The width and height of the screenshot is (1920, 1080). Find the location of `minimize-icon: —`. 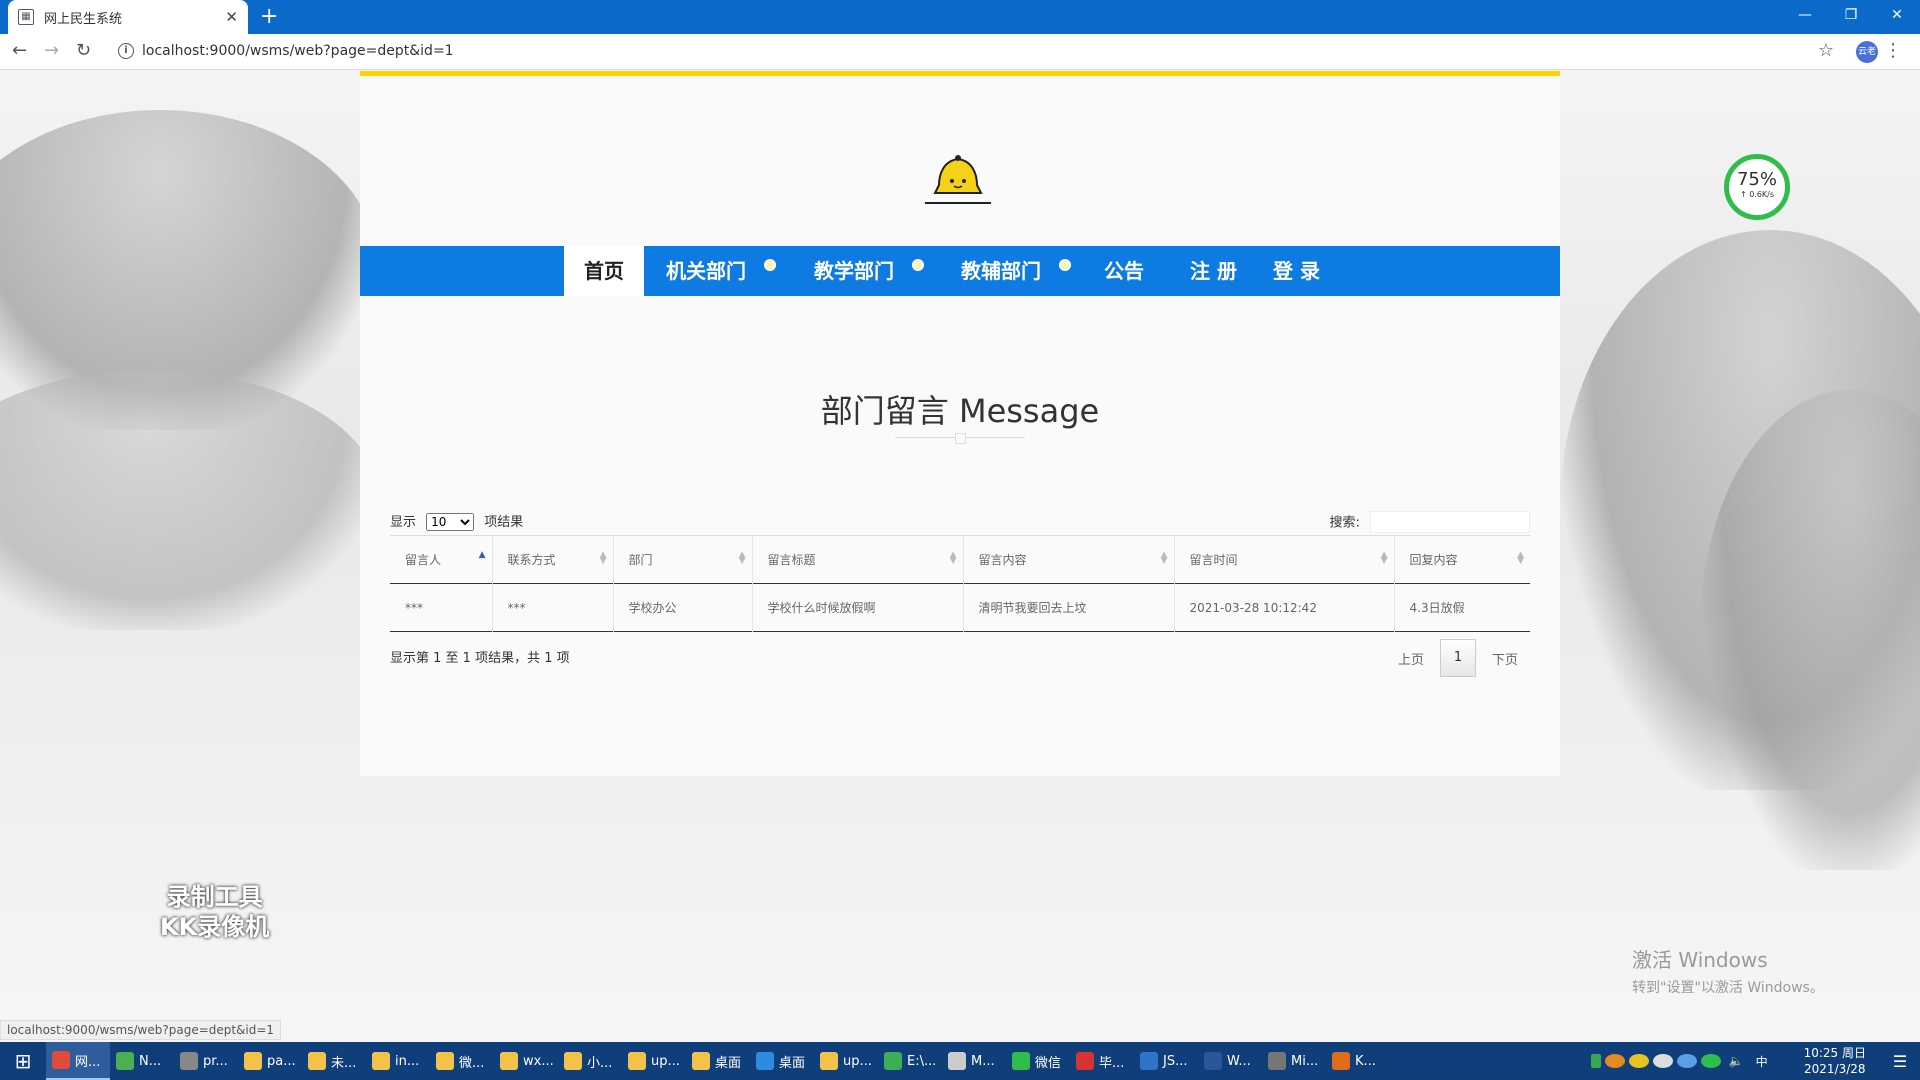

minimize-icon: — is located at coordinates (1805, 15).